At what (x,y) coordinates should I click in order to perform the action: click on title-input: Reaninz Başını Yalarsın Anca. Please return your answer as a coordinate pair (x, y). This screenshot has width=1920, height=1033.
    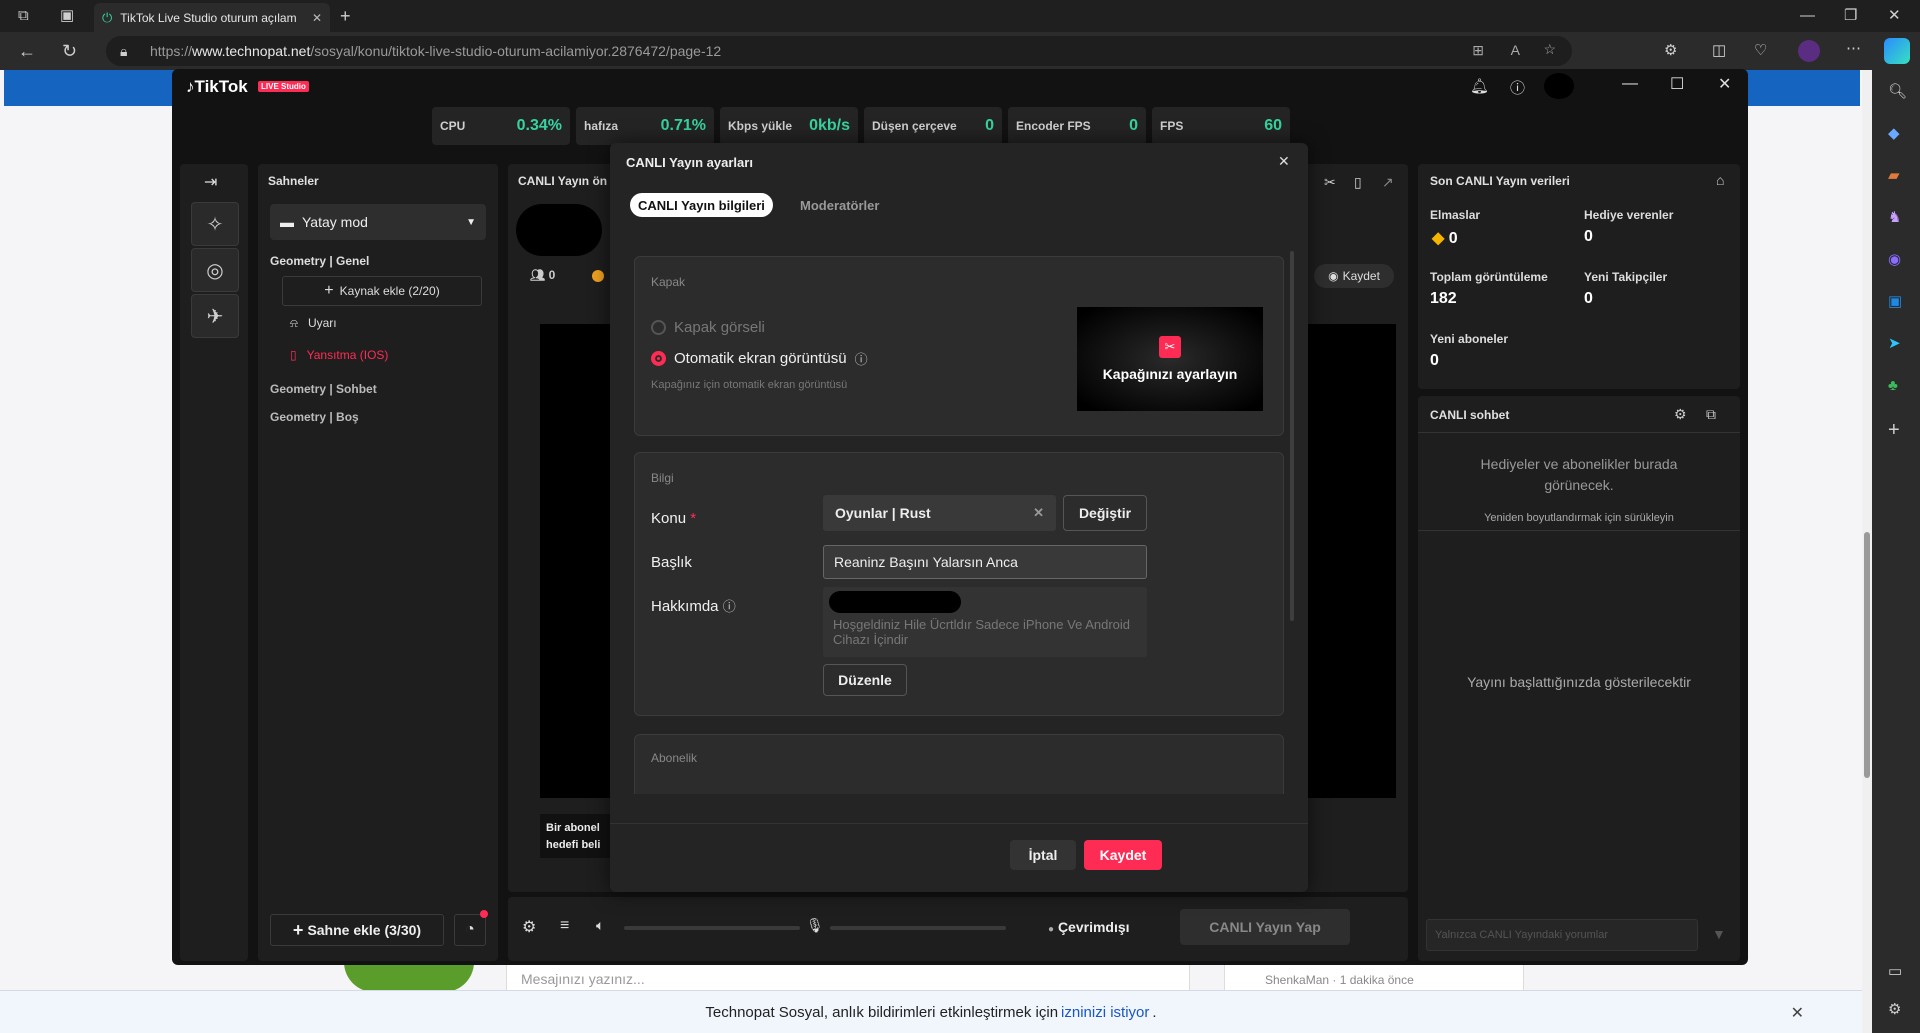
    Looking at the image, I should click on (985, 562).